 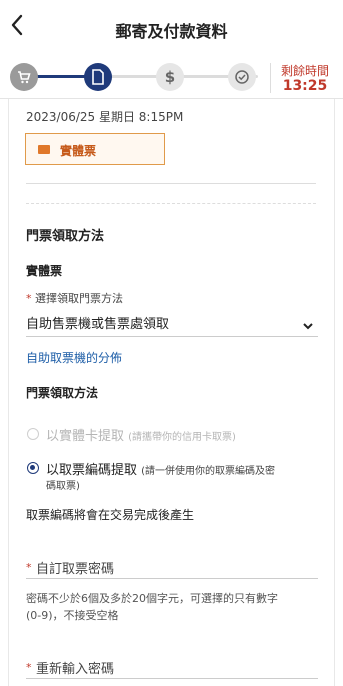 I want to click on timer-label: 剩餘時間, so click(x=304, y=71).